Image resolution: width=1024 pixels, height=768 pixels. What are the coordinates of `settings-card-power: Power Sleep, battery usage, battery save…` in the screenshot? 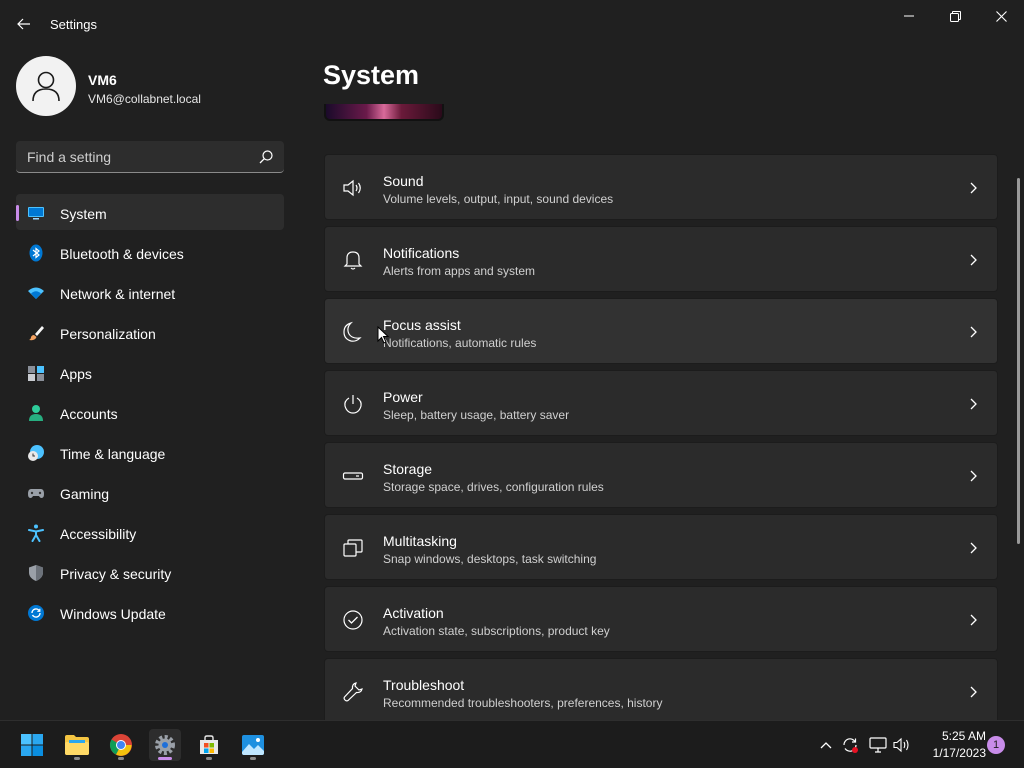 It's located at (661, 403).